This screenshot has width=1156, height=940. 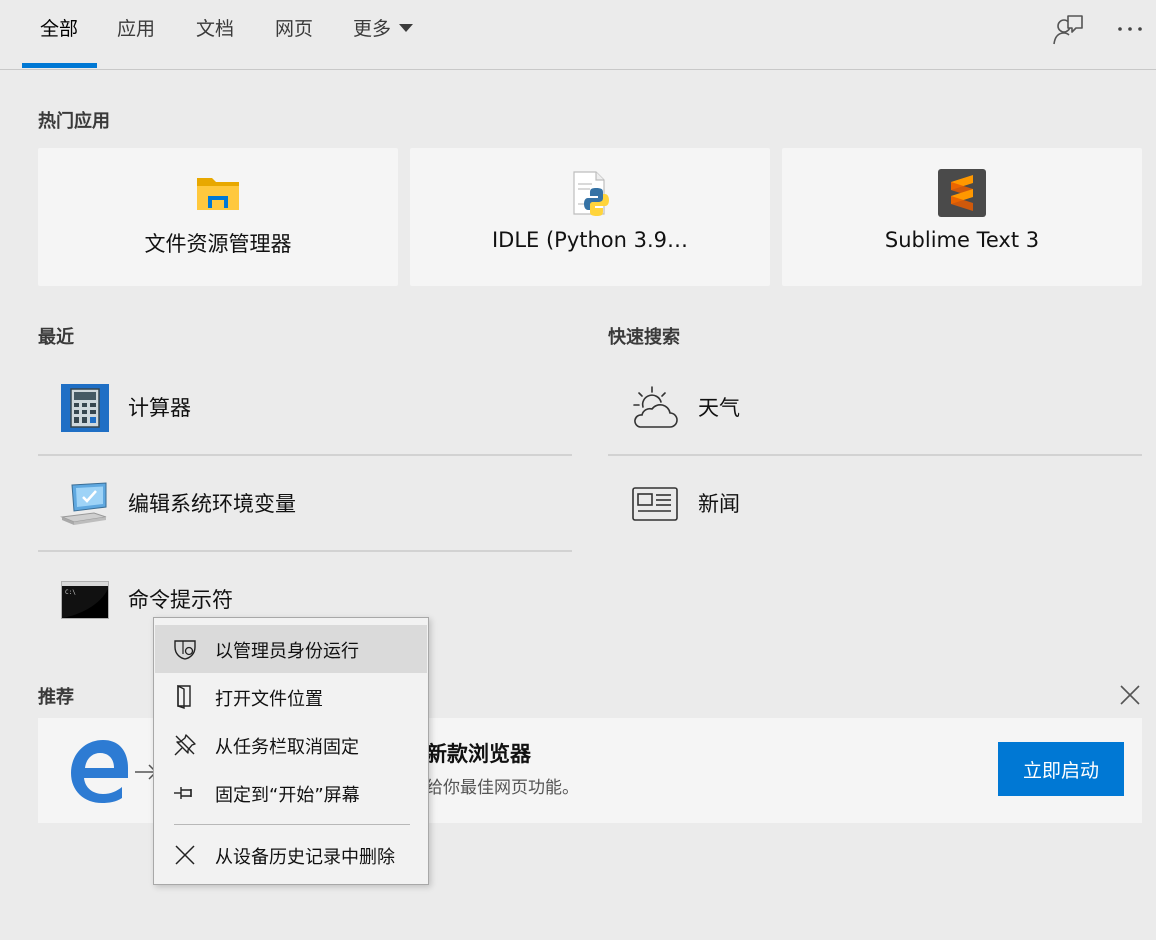 I want to click on menu-item-unpin-taskbar: 从任务栏取消固定, so click(x=291, y=745).